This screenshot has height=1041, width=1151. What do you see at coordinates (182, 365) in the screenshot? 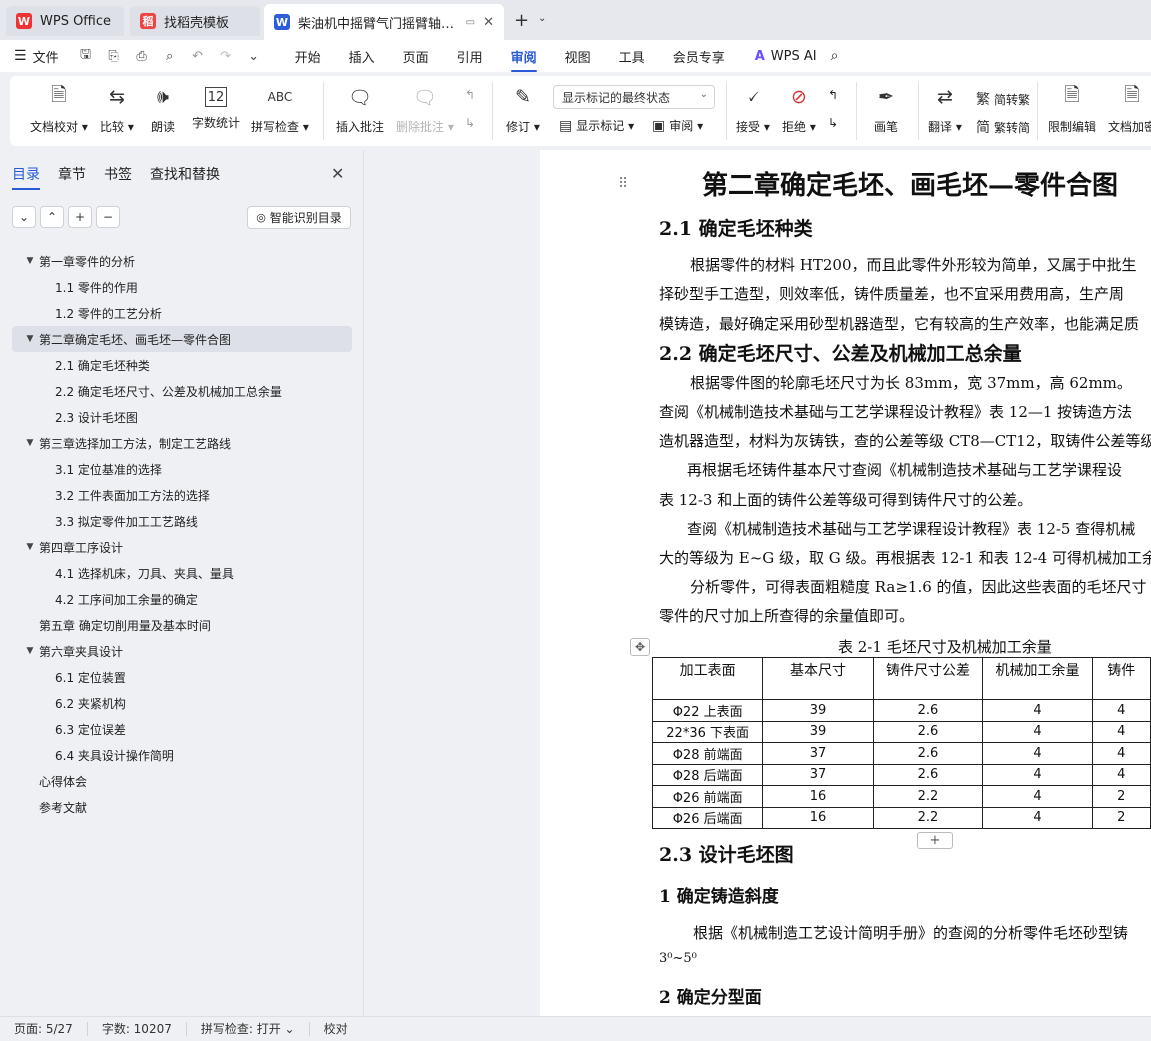
I see `toc-section-item: 2.1 确定毛坯种类` at bounding box center [182, 365].